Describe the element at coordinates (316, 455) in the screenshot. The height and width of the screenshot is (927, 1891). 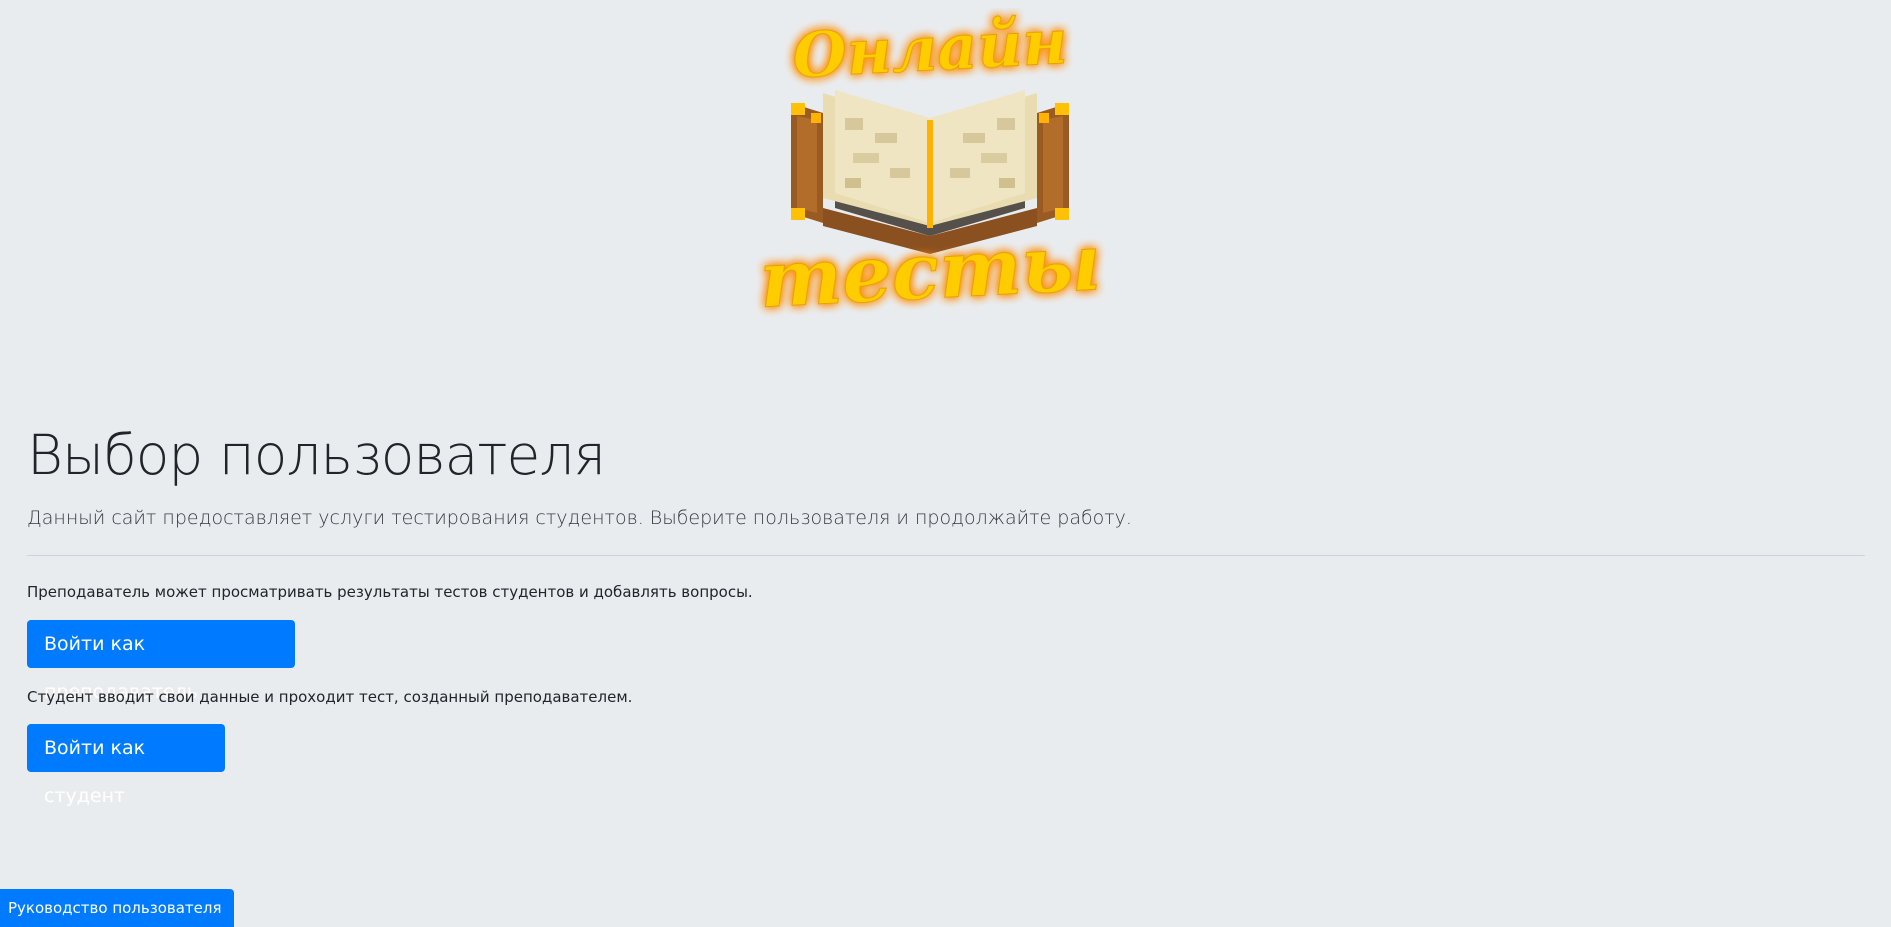
I see `page-title: Выбор пользователя` at that location.